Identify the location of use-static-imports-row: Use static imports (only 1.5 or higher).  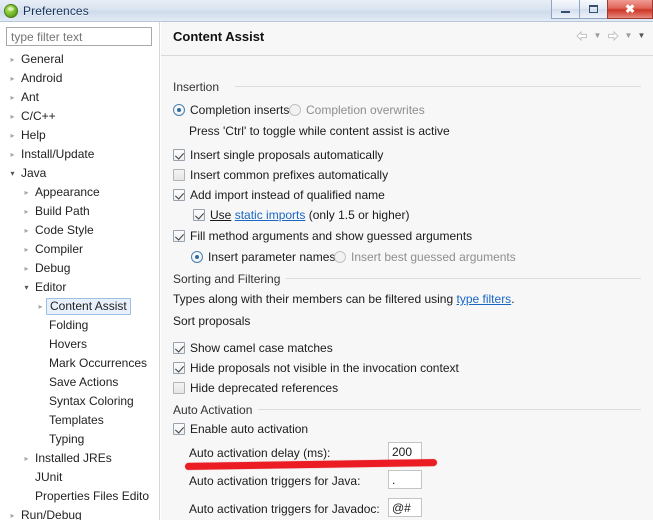
(301, 215).